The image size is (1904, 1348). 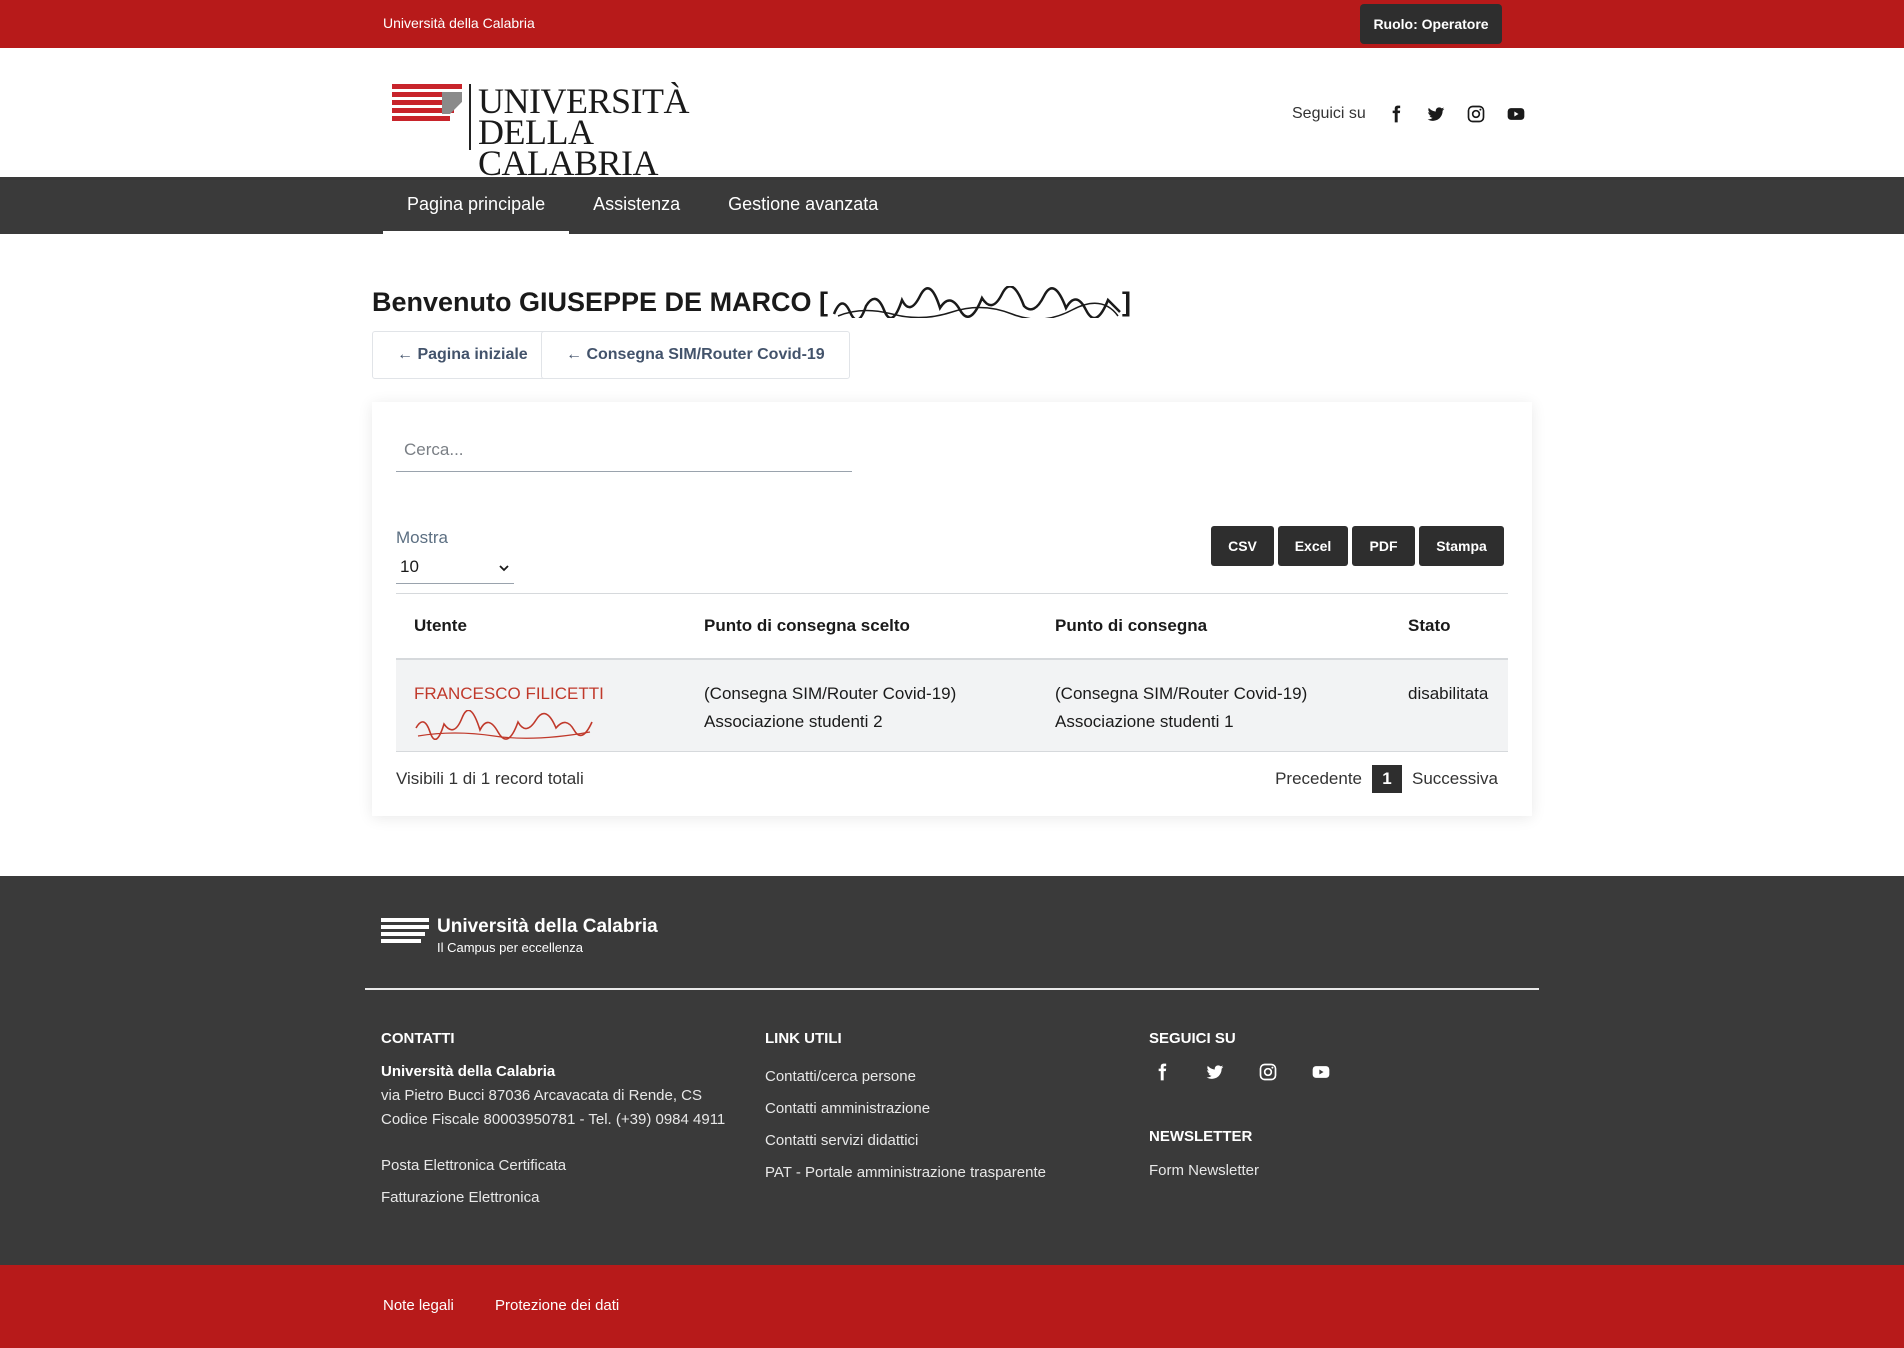 What do you see at coordinates (1448, 693) in the screenshot?
I see `cell-status: disabilitata` at bounding box center [1448, 693].